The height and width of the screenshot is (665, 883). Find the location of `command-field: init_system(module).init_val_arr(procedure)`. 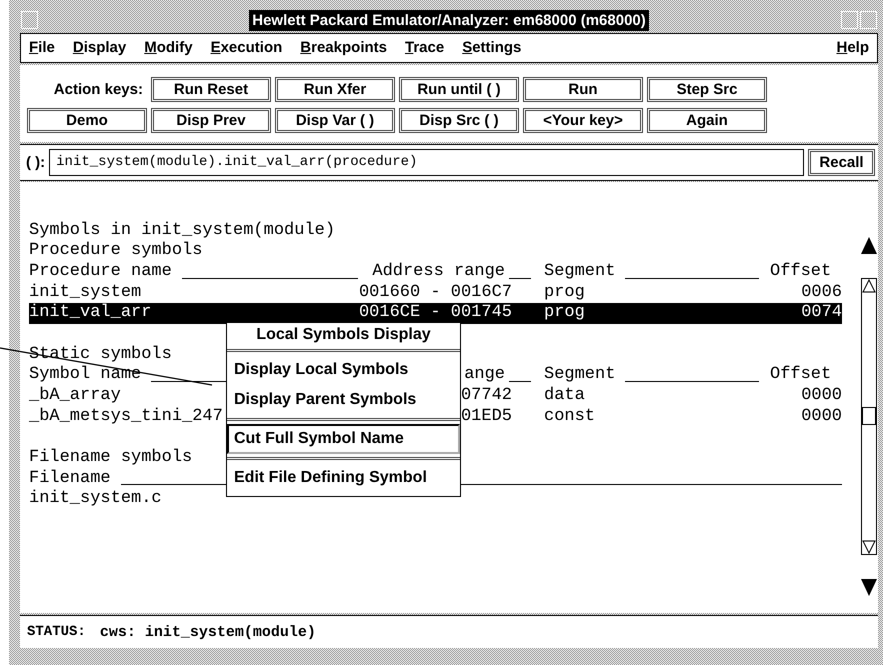

command-field: init_system(module).init_val_arr(procedure) is located at coordinates (426, 162).